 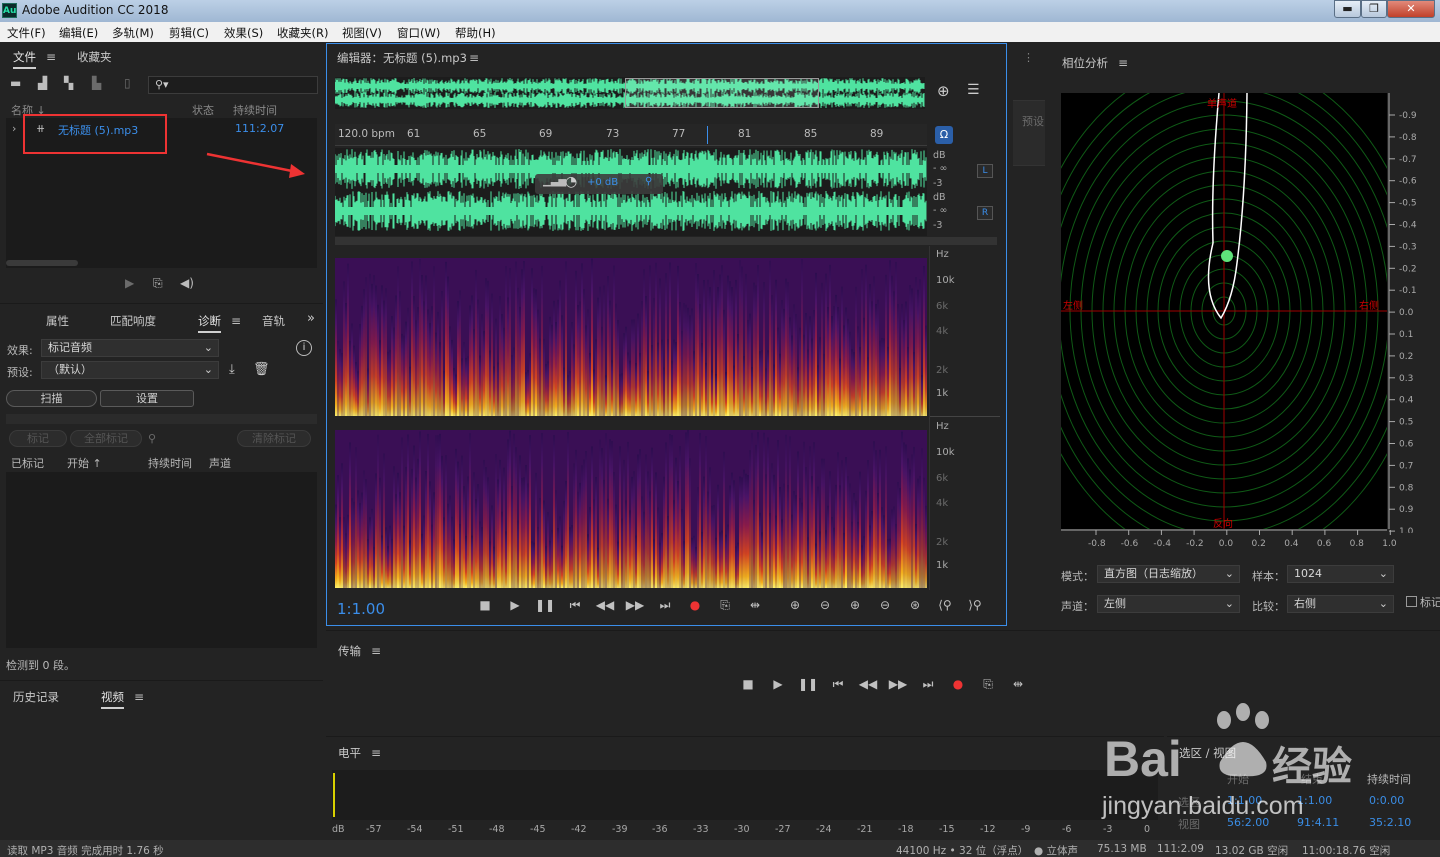 What do you see at coordinates (233, 85) in the screenshot?
I see `search-input: ⚲▾` at bounding box center [233, 85].